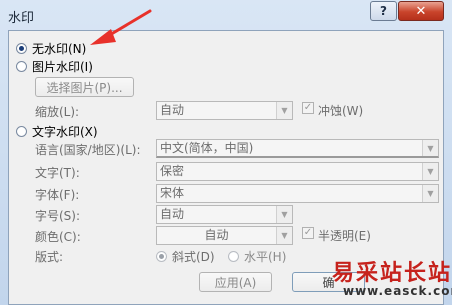 This screenshot has width=452, height=305. Describe the element at coordinates (397, 291) in the screenshot. I see `site-watermark-url: www.easck.com` at that location.